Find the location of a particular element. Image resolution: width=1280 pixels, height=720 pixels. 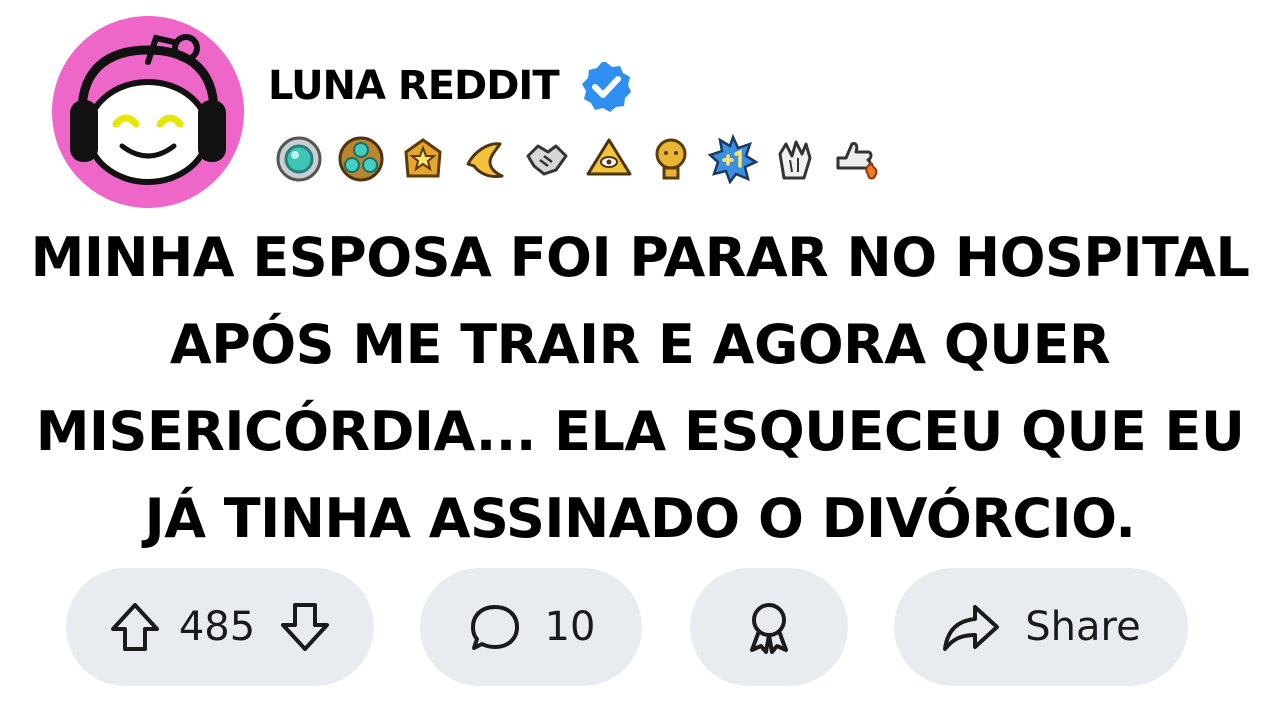

handshake-icon is located at coordinates (547, 160).